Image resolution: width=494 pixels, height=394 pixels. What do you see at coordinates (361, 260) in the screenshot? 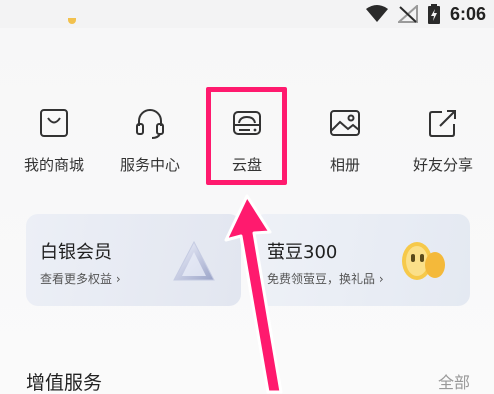
I see `bean-card: 萤豆300 免费领萤豆，换礼品 ›` at bounding box center [361, 260].